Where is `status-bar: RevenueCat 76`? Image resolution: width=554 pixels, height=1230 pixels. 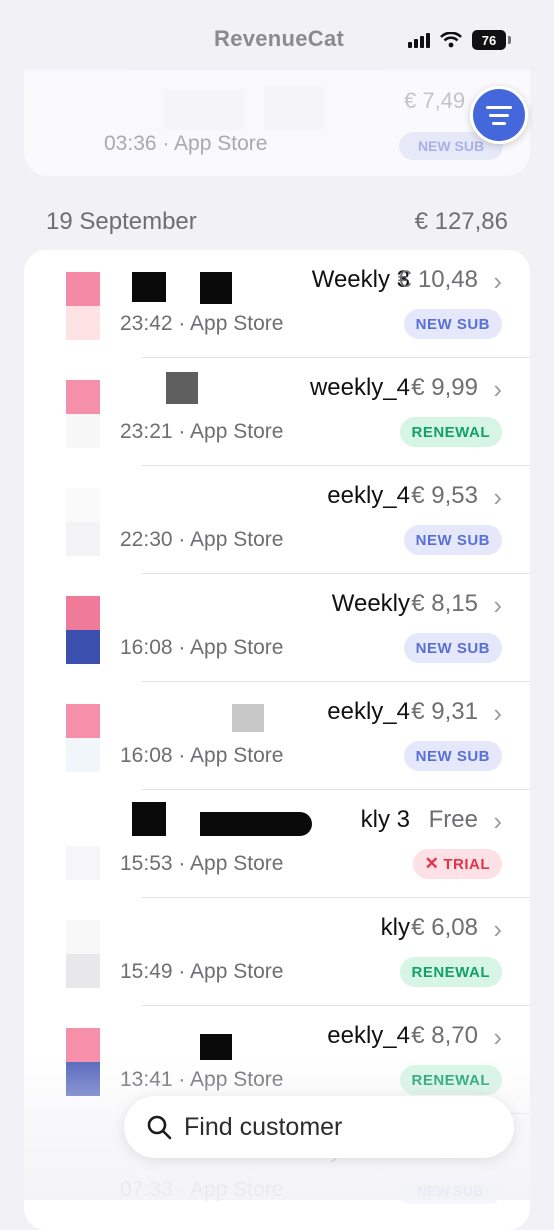 status-bar: RevenueCat 76 is located at coordinates (277, 40).